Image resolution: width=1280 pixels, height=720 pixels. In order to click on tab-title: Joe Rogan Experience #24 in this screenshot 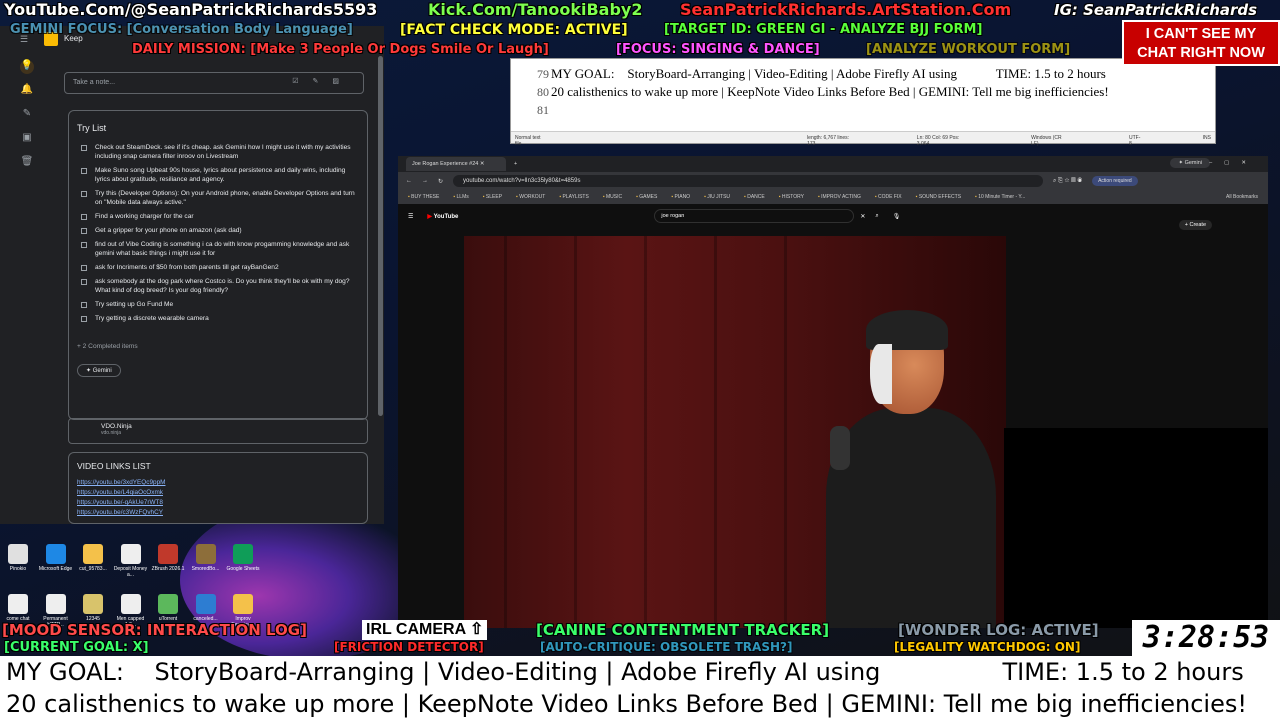, I will do `click(445, 164)`.